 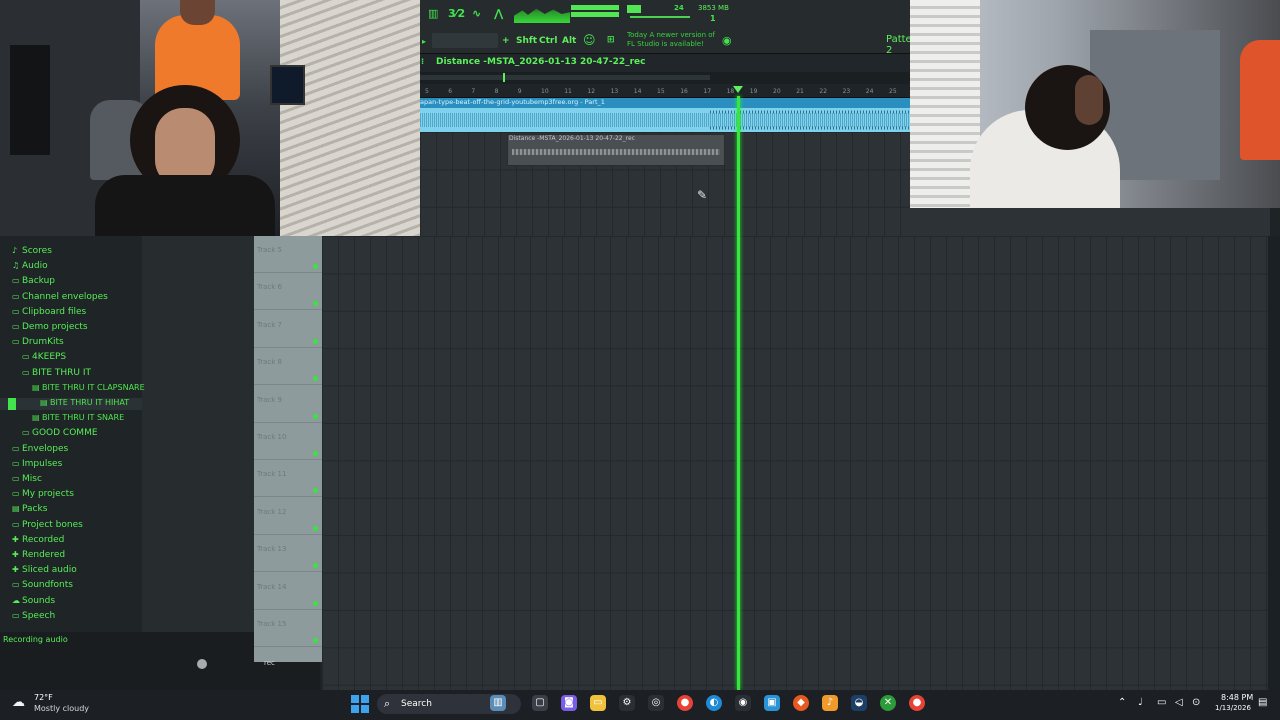 What do you see at coordinates (43, 697) in the screenshot?
I see `weather-temperature: 72°F` at bounding box center [43, 697].